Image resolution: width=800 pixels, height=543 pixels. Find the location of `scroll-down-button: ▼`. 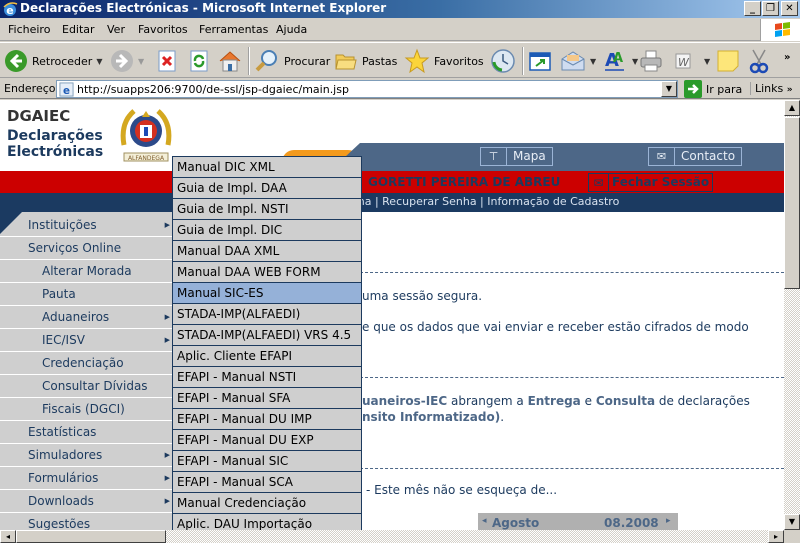

scroll-down-button: ▼ is located at coordinates (792, 522).